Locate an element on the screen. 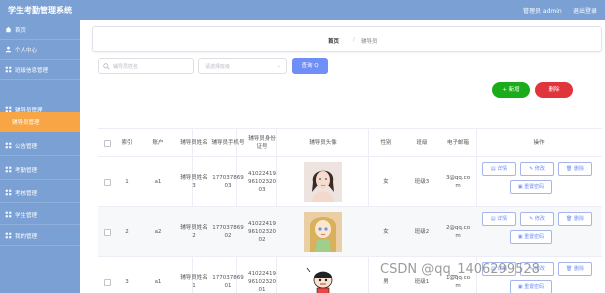 This screenshot has width=605, height=293. sidebar-item-label: 公告管理 is located at coordinates (26, 147).